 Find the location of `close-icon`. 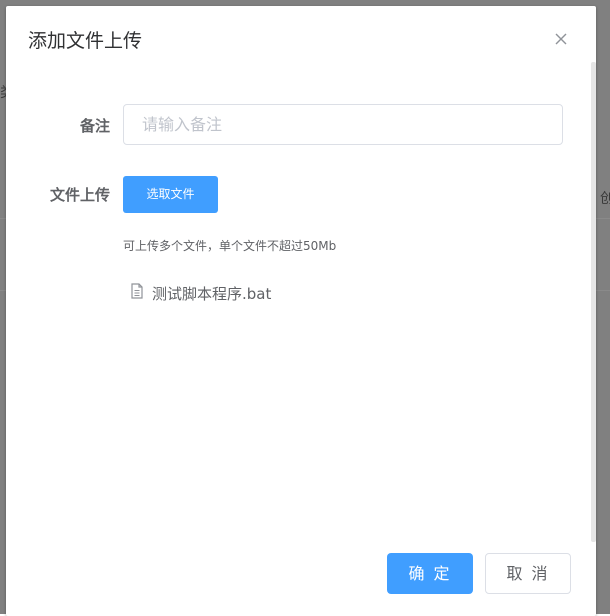

close-icon is located at coordinates (561, 39).